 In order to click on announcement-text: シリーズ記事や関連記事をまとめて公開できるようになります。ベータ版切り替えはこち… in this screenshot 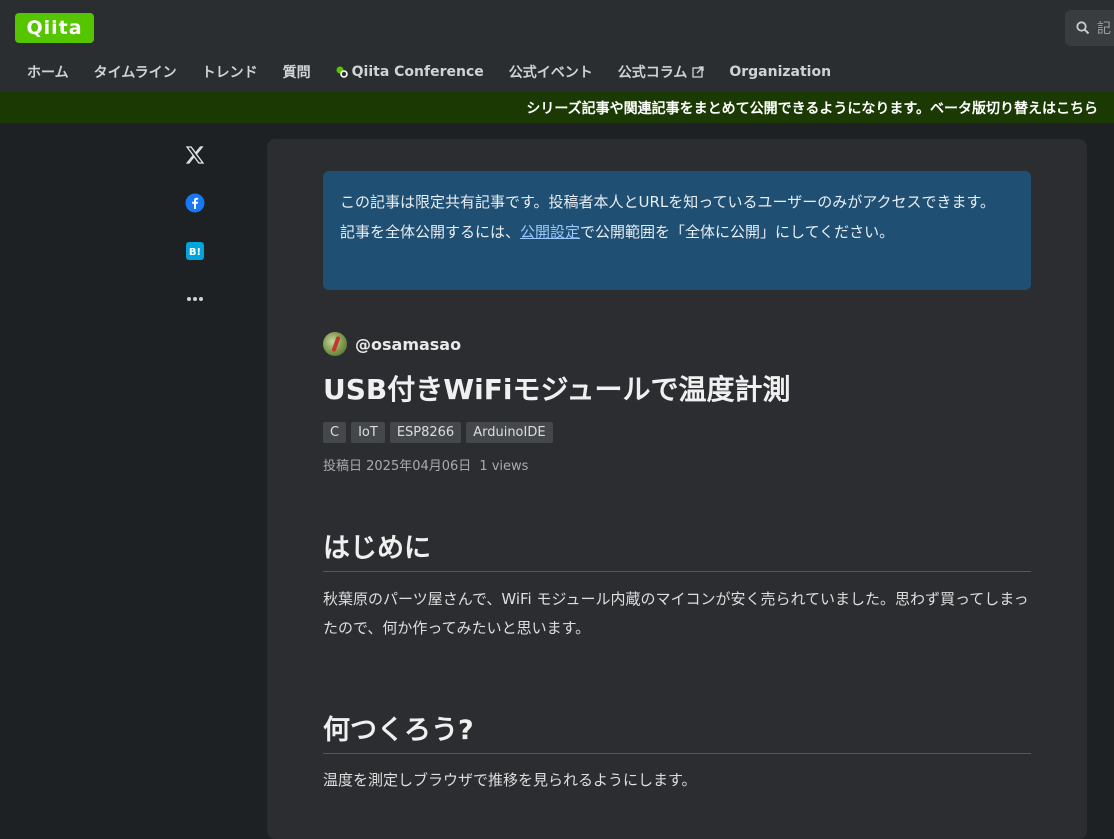, I will do `click(812, 108)`.